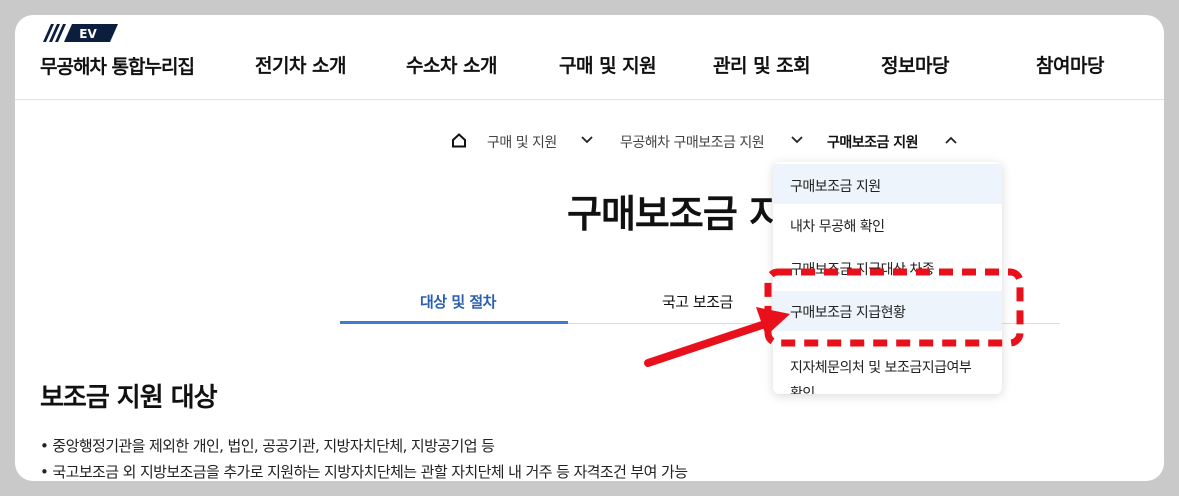  I want to click on dropdown-item-payment-status: 구매보조금 지급현황, so click(887, 311).